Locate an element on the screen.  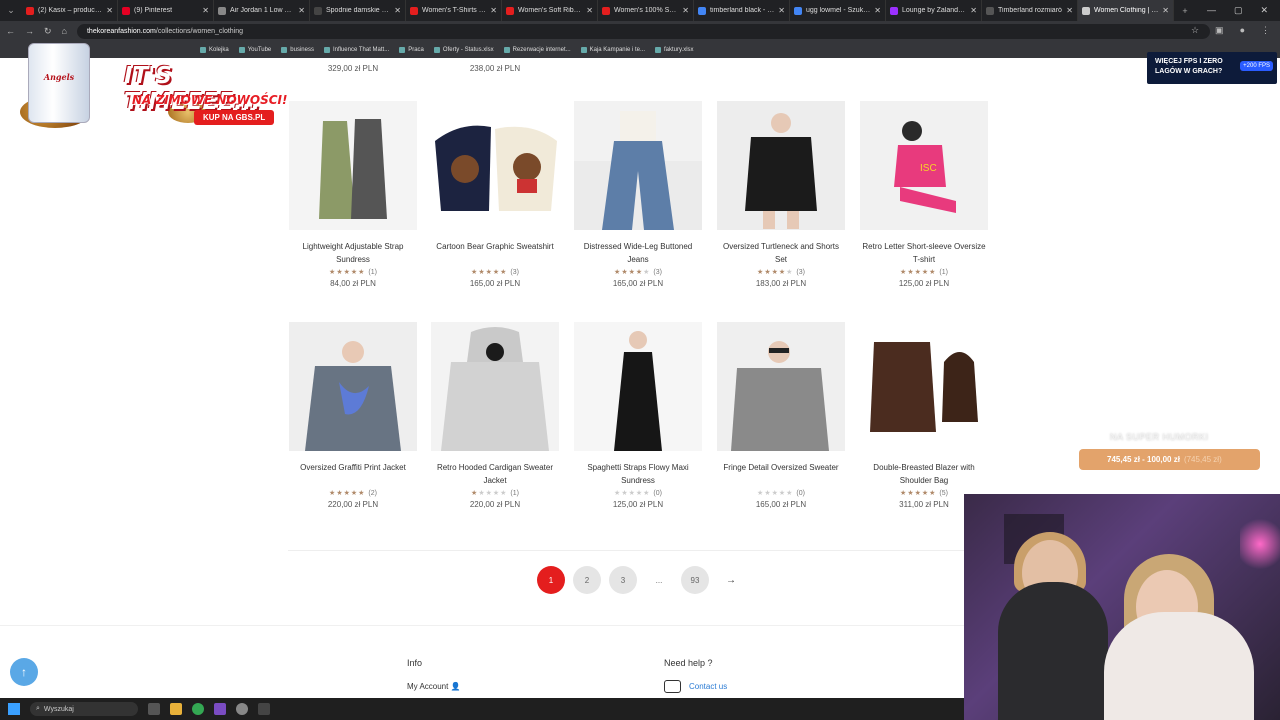
new-tab-icon: + is located at coordinates (1185, 11).